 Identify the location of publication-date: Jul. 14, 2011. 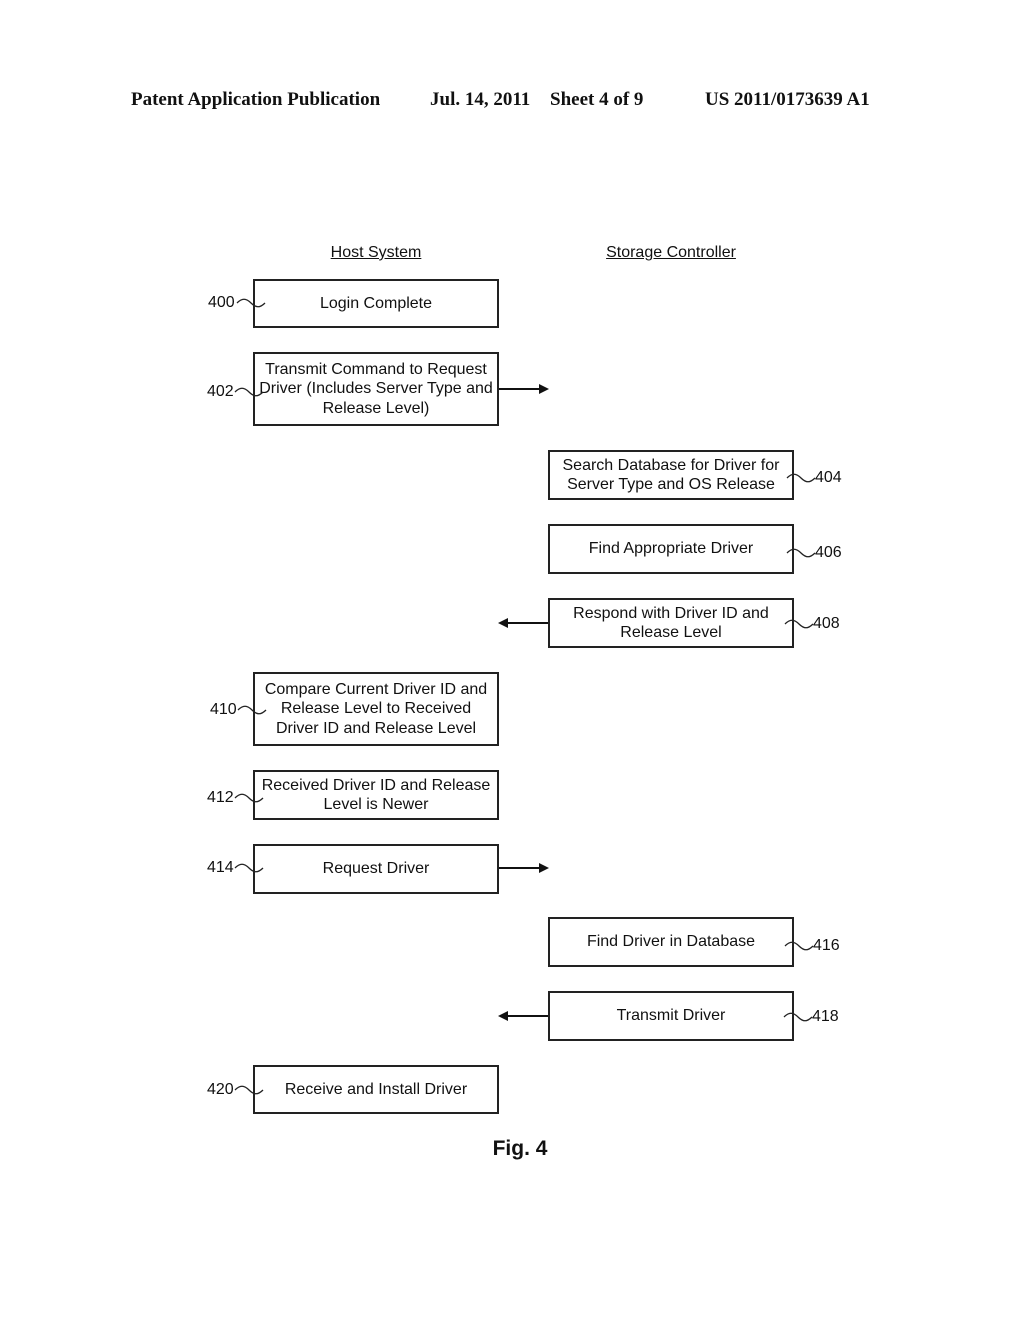
(480, 99).